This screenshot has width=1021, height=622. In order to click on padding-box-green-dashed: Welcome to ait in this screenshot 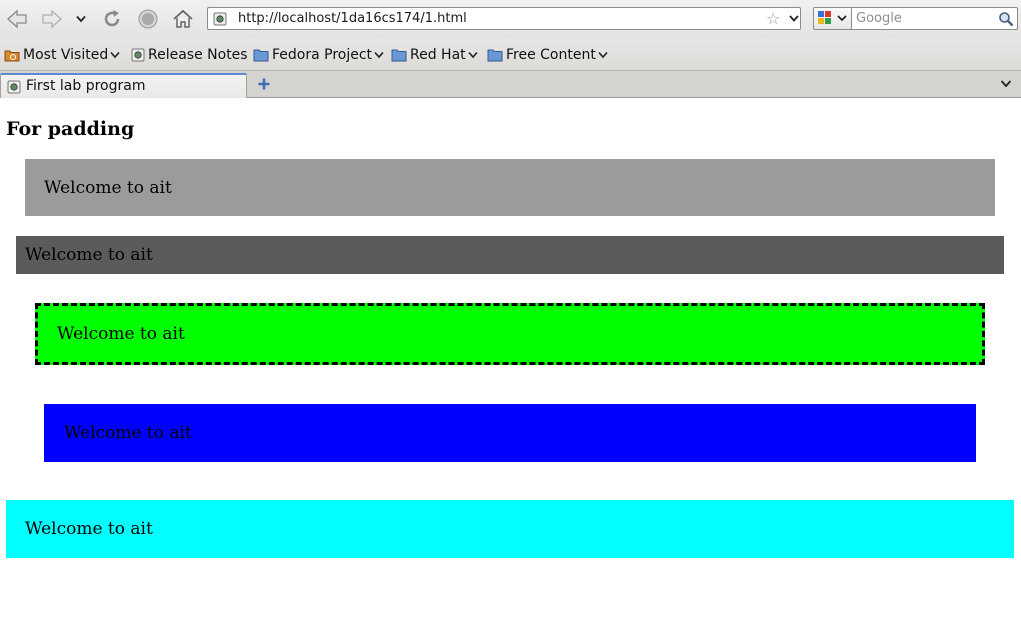, I will do `click(510, 334)`.